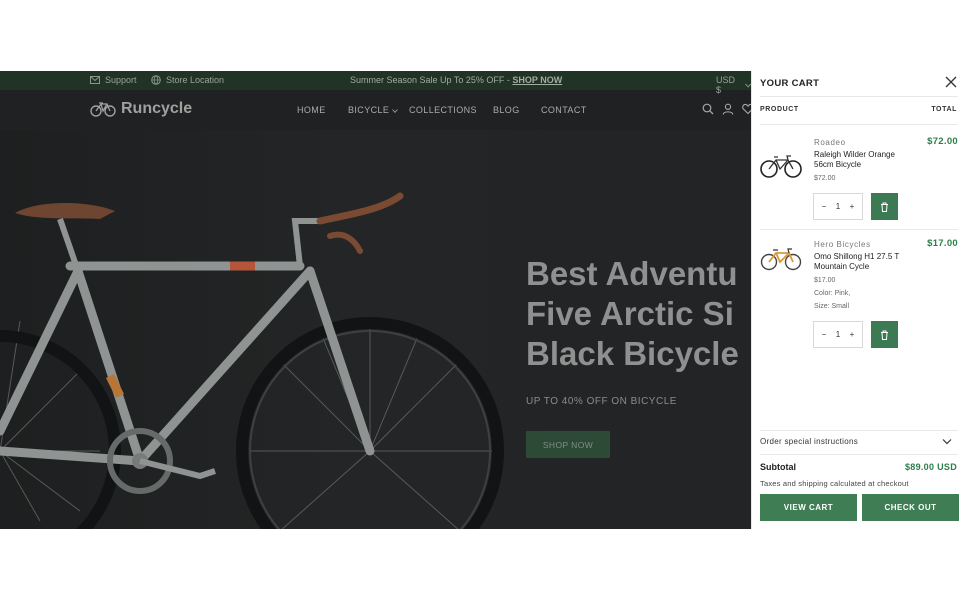 Image resolution: width=965 pixels, height=600 pixels. Describe the element at coordinates (156, 80) in the screenshot. I see `globe-icon` at that location.